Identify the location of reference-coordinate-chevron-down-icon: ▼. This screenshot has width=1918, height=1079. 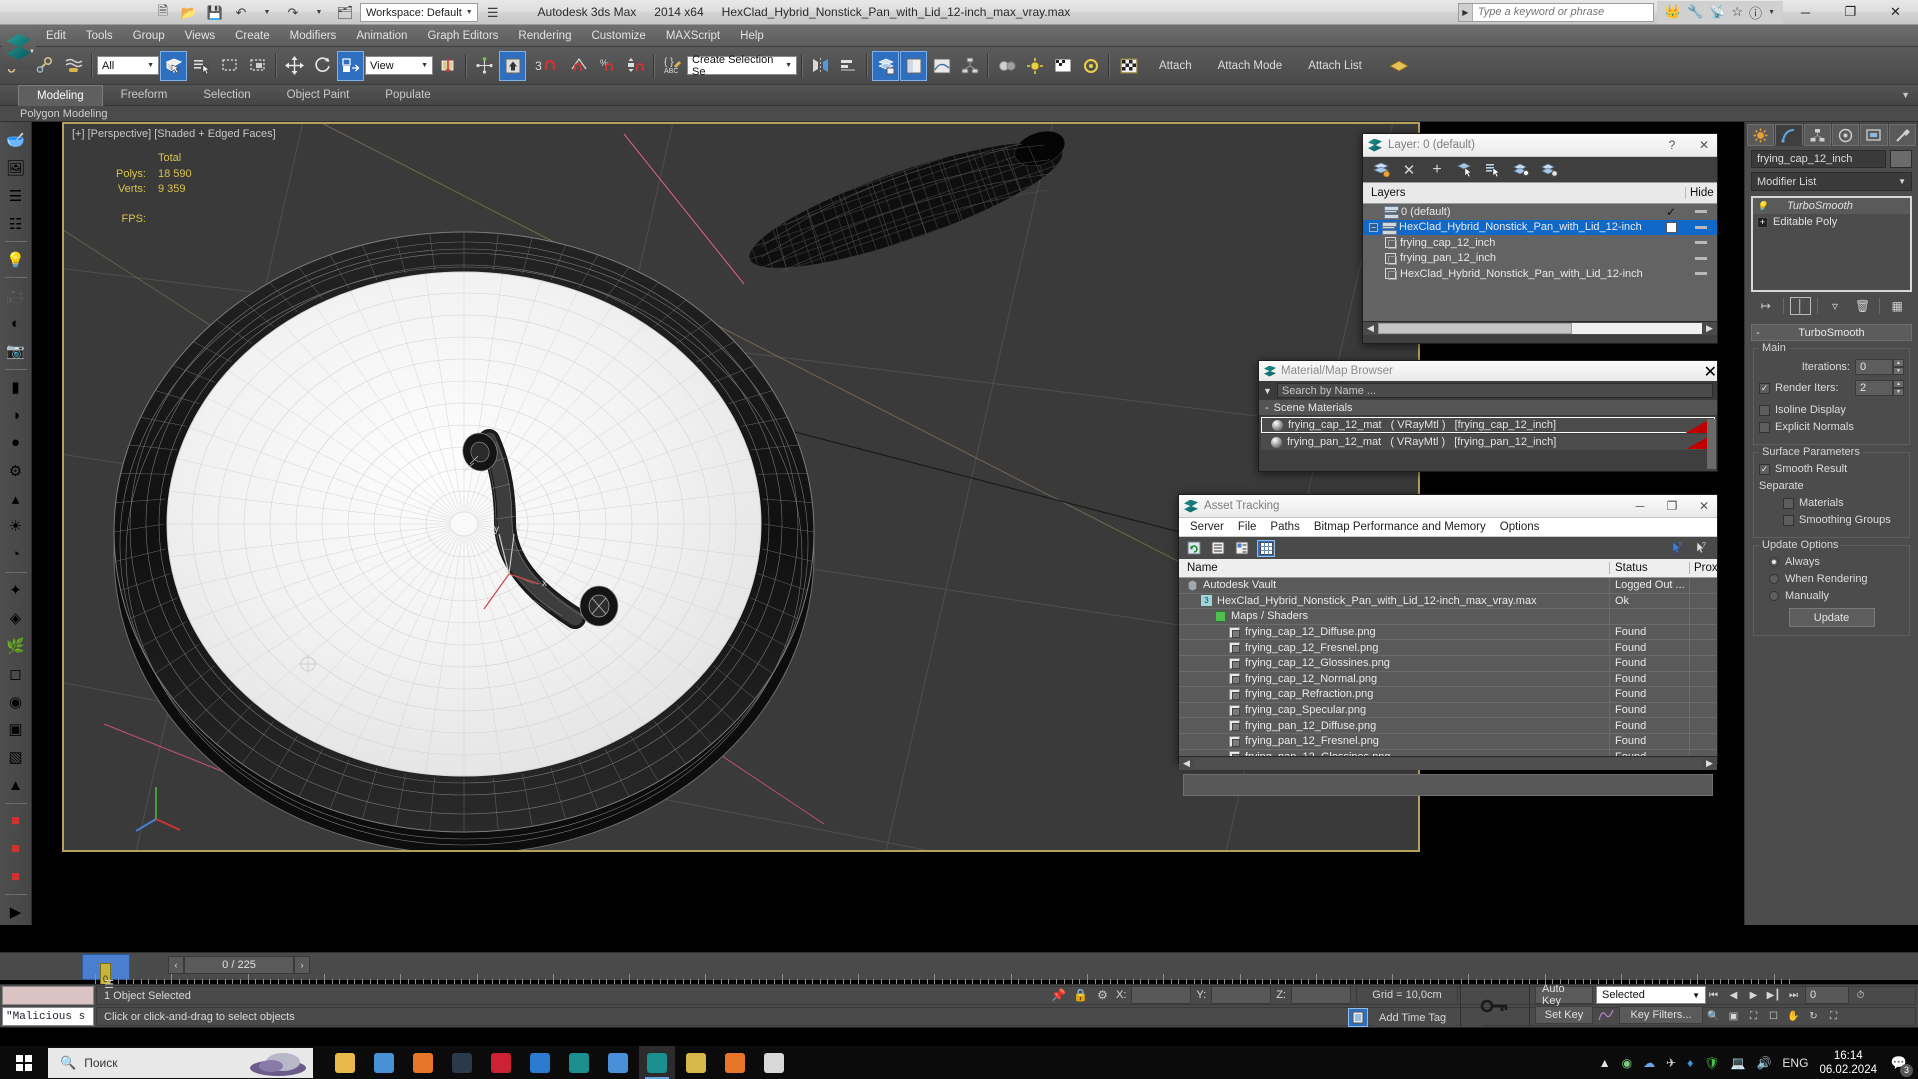
(424, 65).